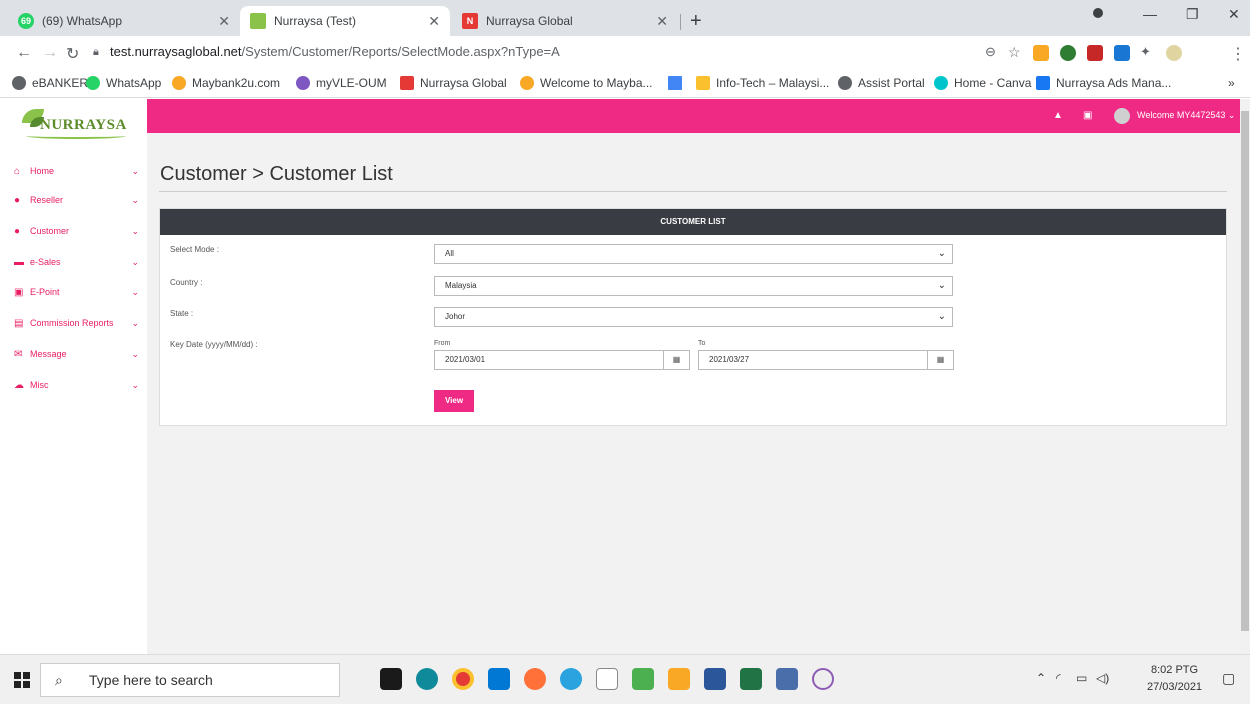 The height and width of the screenshot is (704, 1250). Describe the element at coordinates (787, 679) in the screenshot. I see `app-icon` at that location.